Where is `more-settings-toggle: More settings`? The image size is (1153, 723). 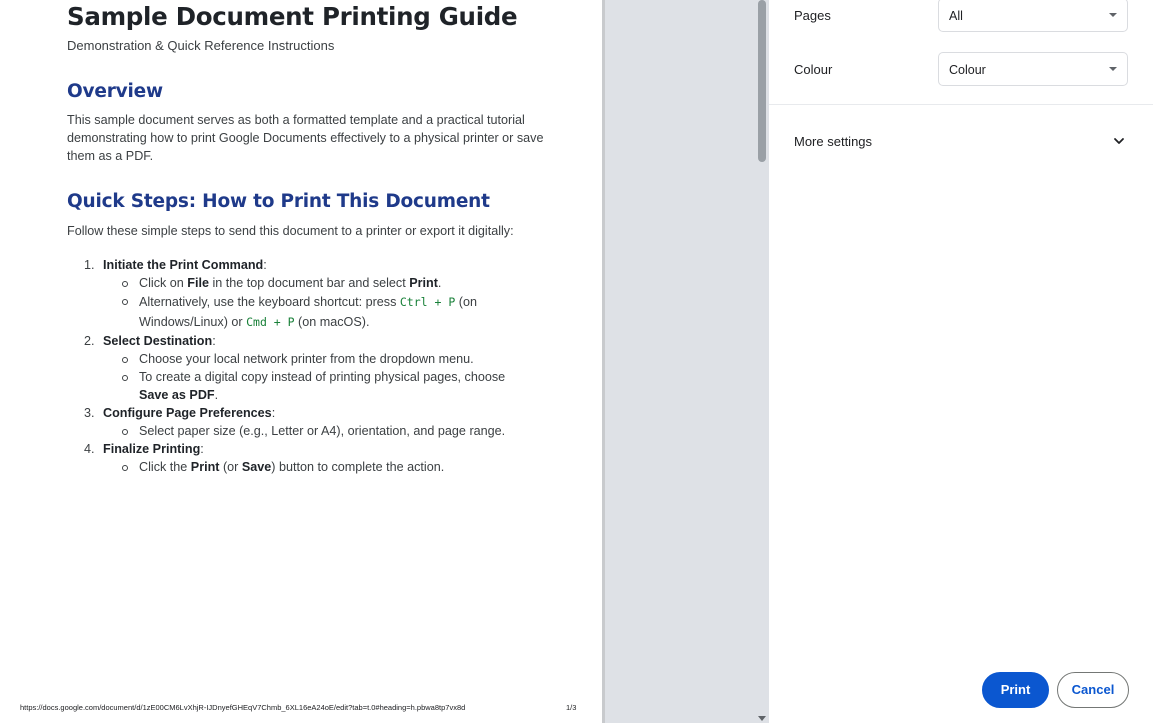
more-settings-toggle: More settings is located at coordinates (961, 142).